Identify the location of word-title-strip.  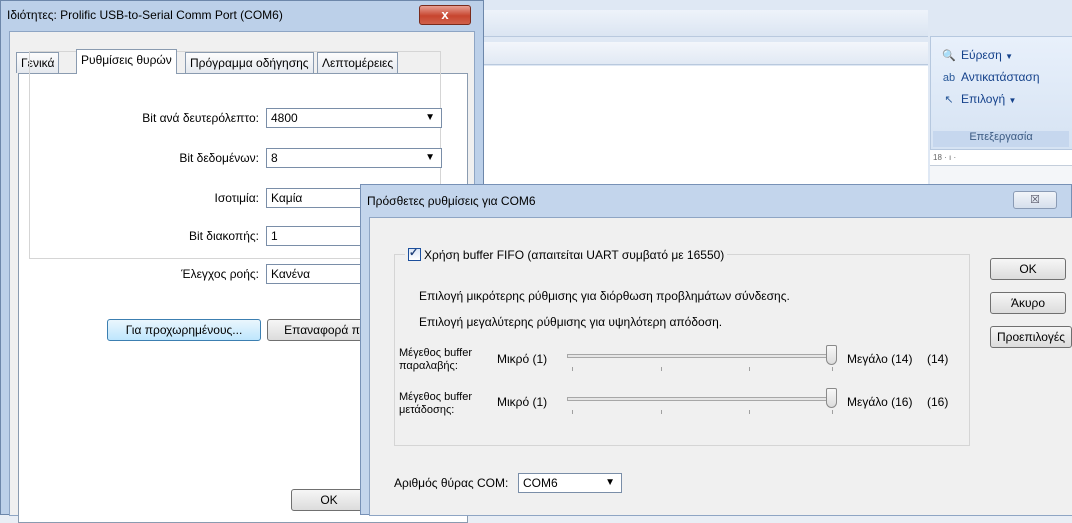
(699, 23).